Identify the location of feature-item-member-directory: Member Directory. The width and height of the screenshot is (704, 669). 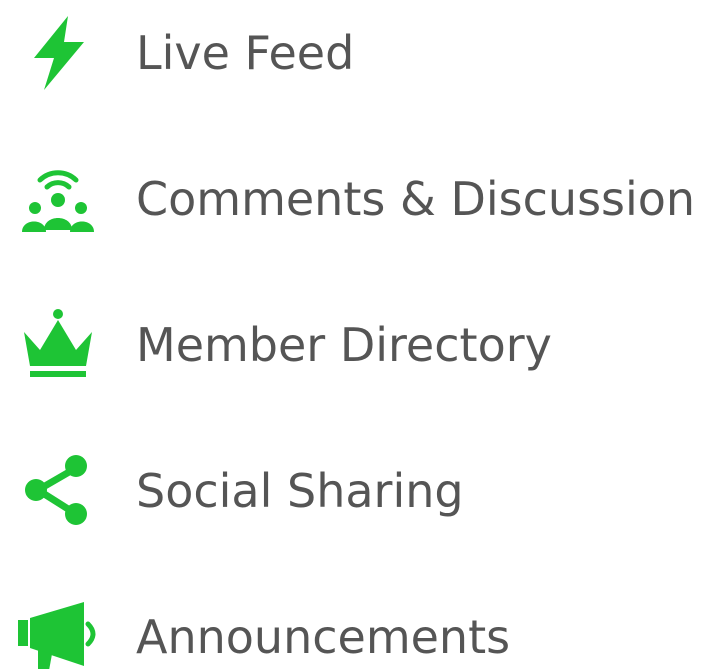
(352, 345).